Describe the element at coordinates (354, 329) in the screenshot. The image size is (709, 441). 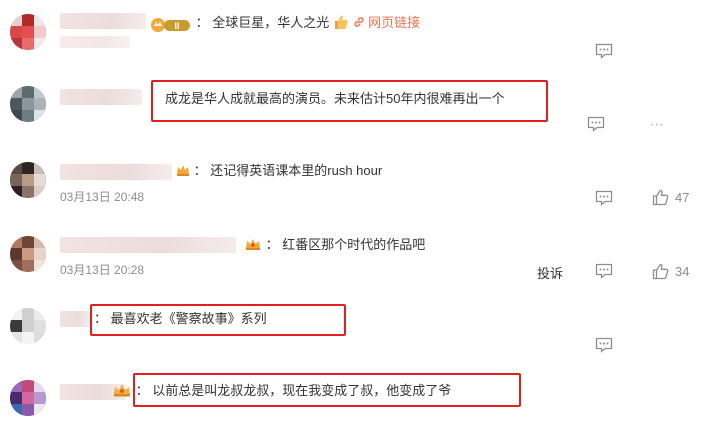
I see `comment-item: ： 最喜欢老《警察故事》系列` at that location.